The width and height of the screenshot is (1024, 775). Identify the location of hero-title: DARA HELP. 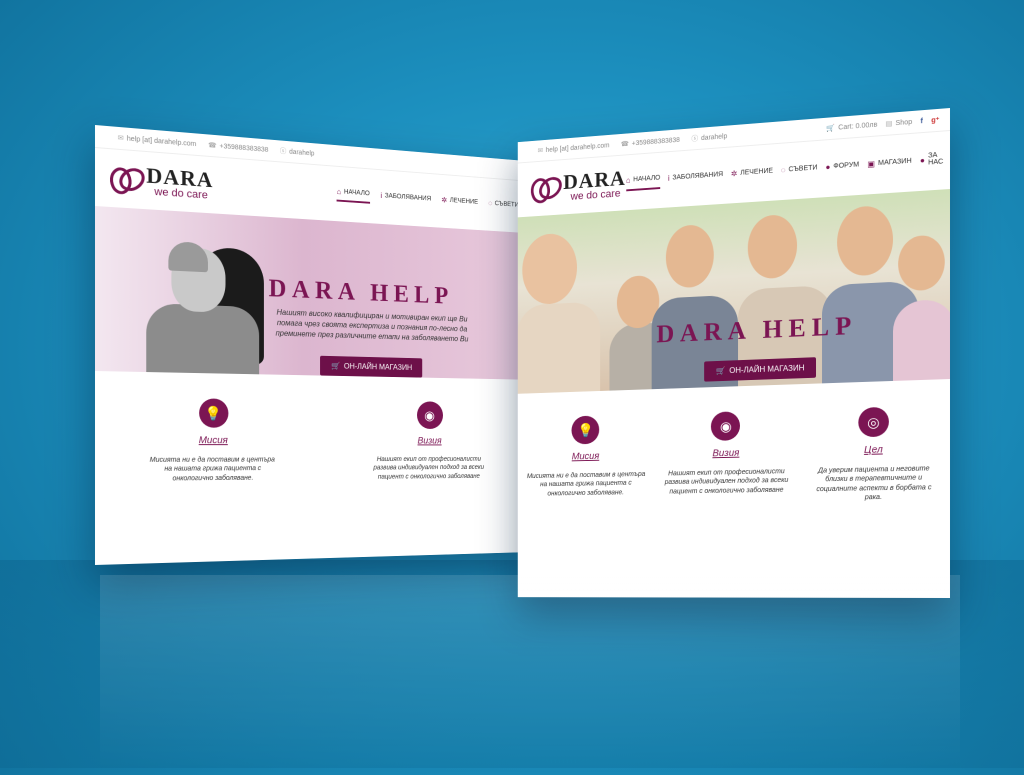
(361, 292).